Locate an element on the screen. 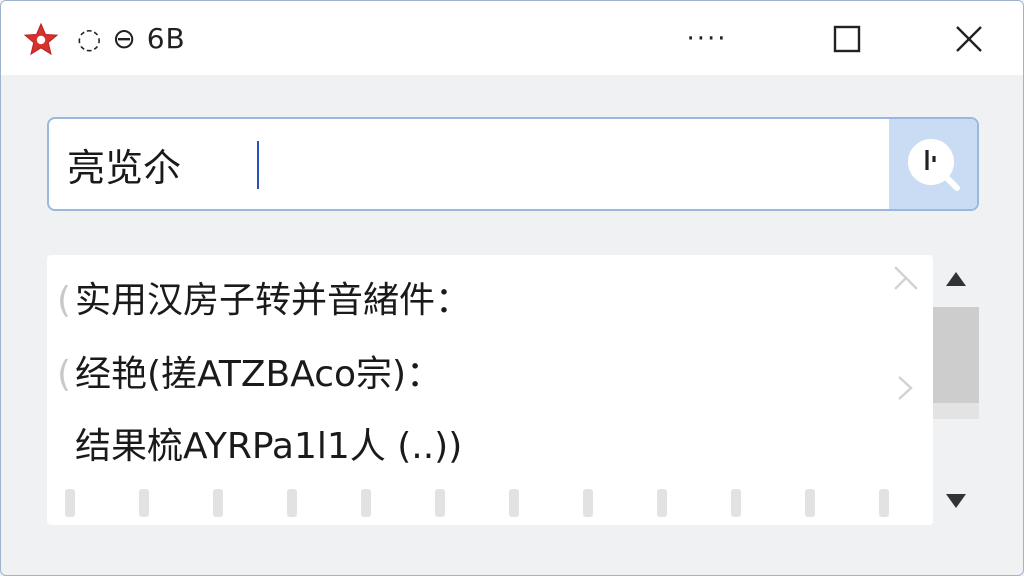 This screenshot has height=576, width=1024. close-icon is located at coordinates (969, 39).